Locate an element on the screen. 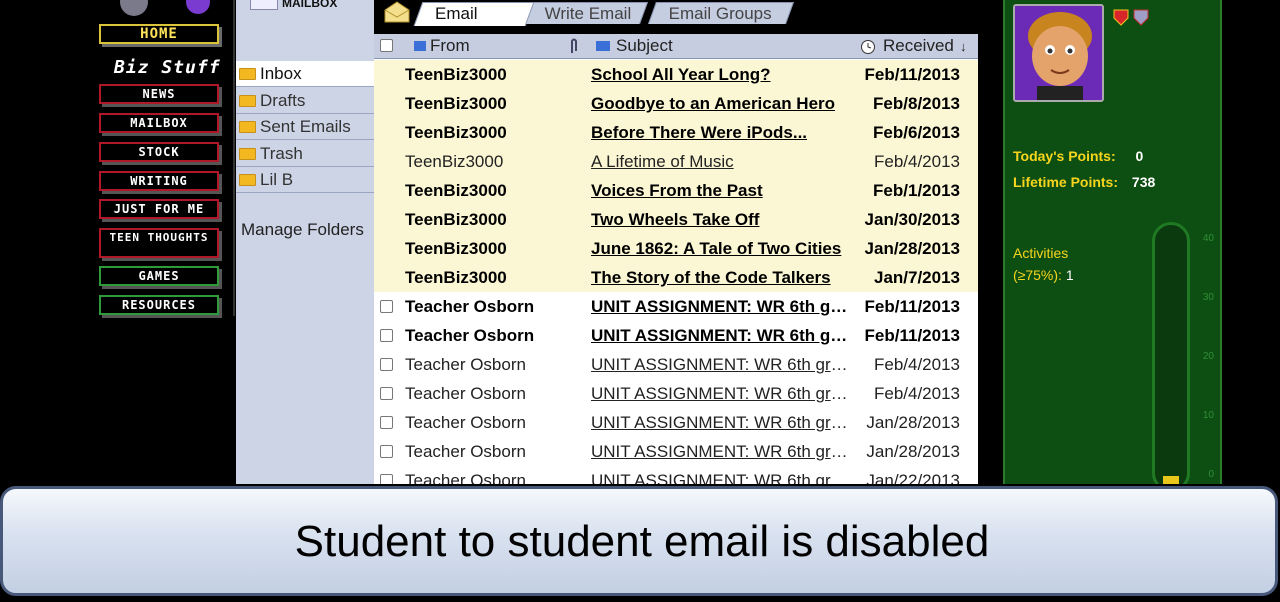 Image resolution: width=1280 pixels, height=602 pixels. folder-trash: Trash is located at coordinates (305, 154).